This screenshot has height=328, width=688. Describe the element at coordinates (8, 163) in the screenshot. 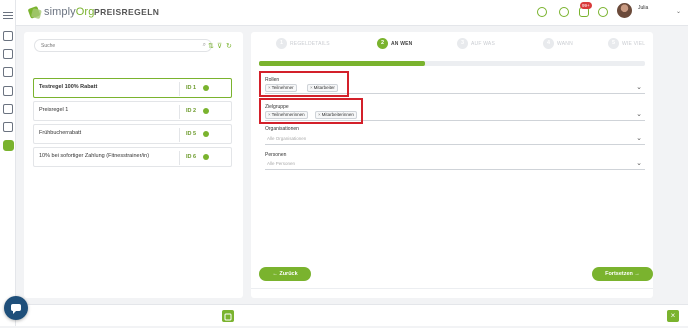

I see `nav-rail` at that location.